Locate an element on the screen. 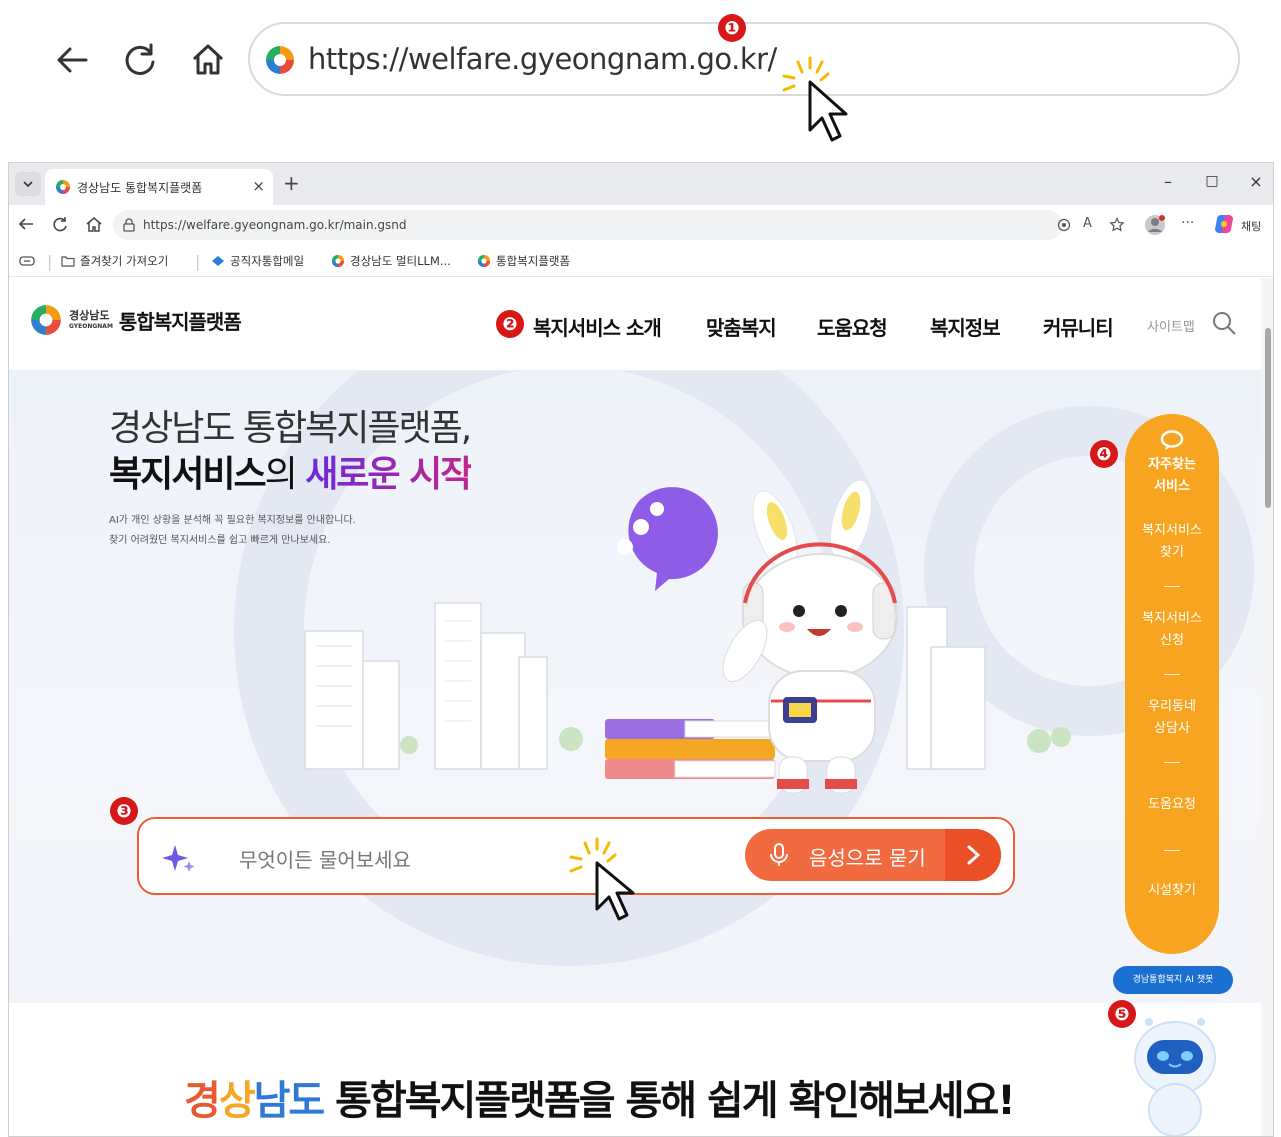 The height and width of the screenshot is (1137, 1281). favorite-star-icon is located at coordinates (1117, 225).